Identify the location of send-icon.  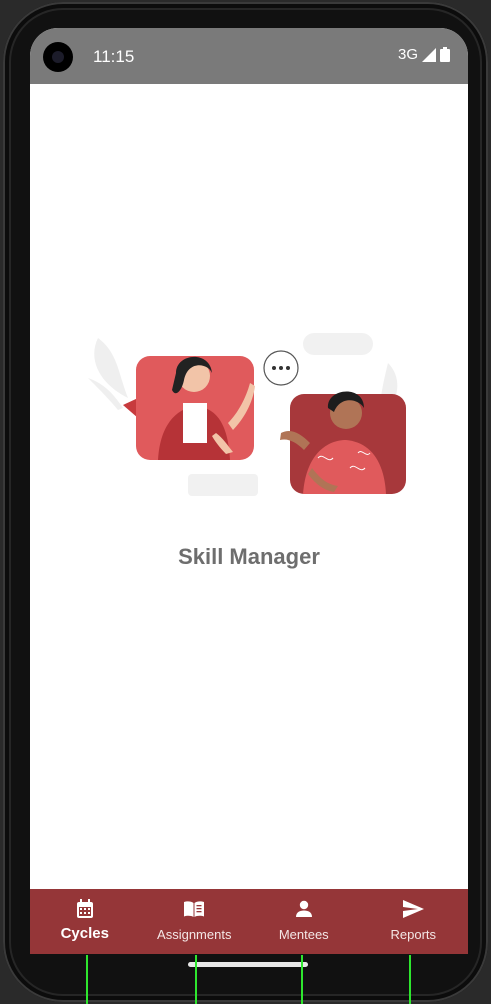
(414, 909).